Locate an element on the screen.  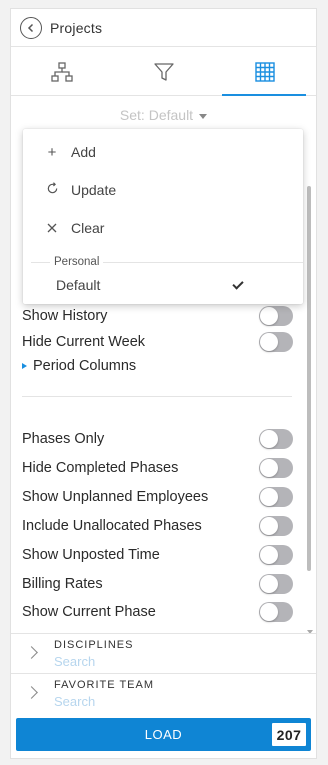
favorite-team-search-input: Search is located at coordinates (74, 701).